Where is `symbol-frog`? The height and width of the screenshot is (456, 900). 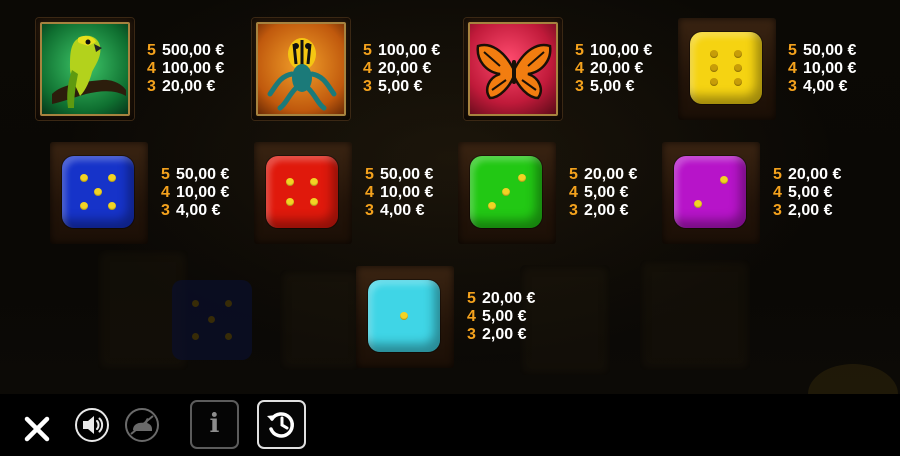 symbol-frog is located at coordinates (301, 69).